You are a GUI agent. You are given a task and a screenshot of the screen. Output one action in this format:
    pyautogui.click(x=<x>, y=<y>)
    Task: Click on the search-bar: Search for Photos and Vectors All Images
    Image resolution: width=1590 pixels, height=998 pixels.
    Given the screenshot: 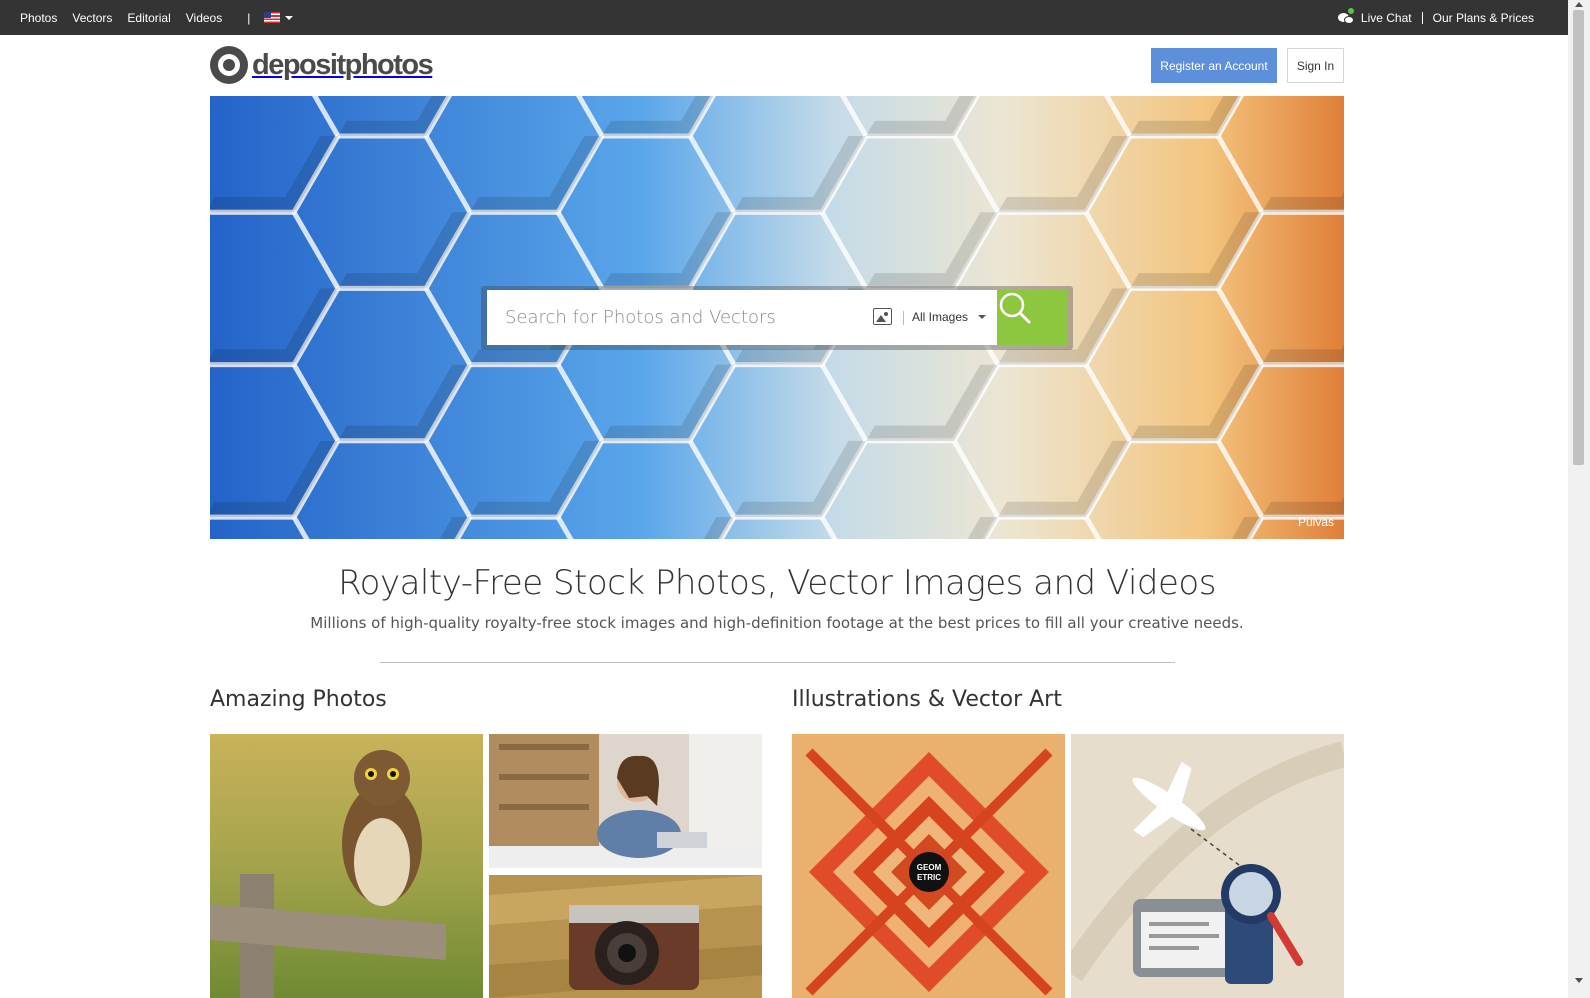 What is the action you would take?
    pyautogui.click(x=777, y=318)
    